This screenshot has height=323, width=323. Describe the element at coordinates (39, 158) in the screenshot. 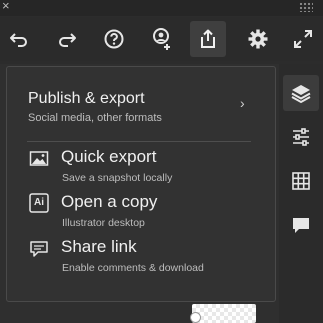

I see `image-icon` at that location.